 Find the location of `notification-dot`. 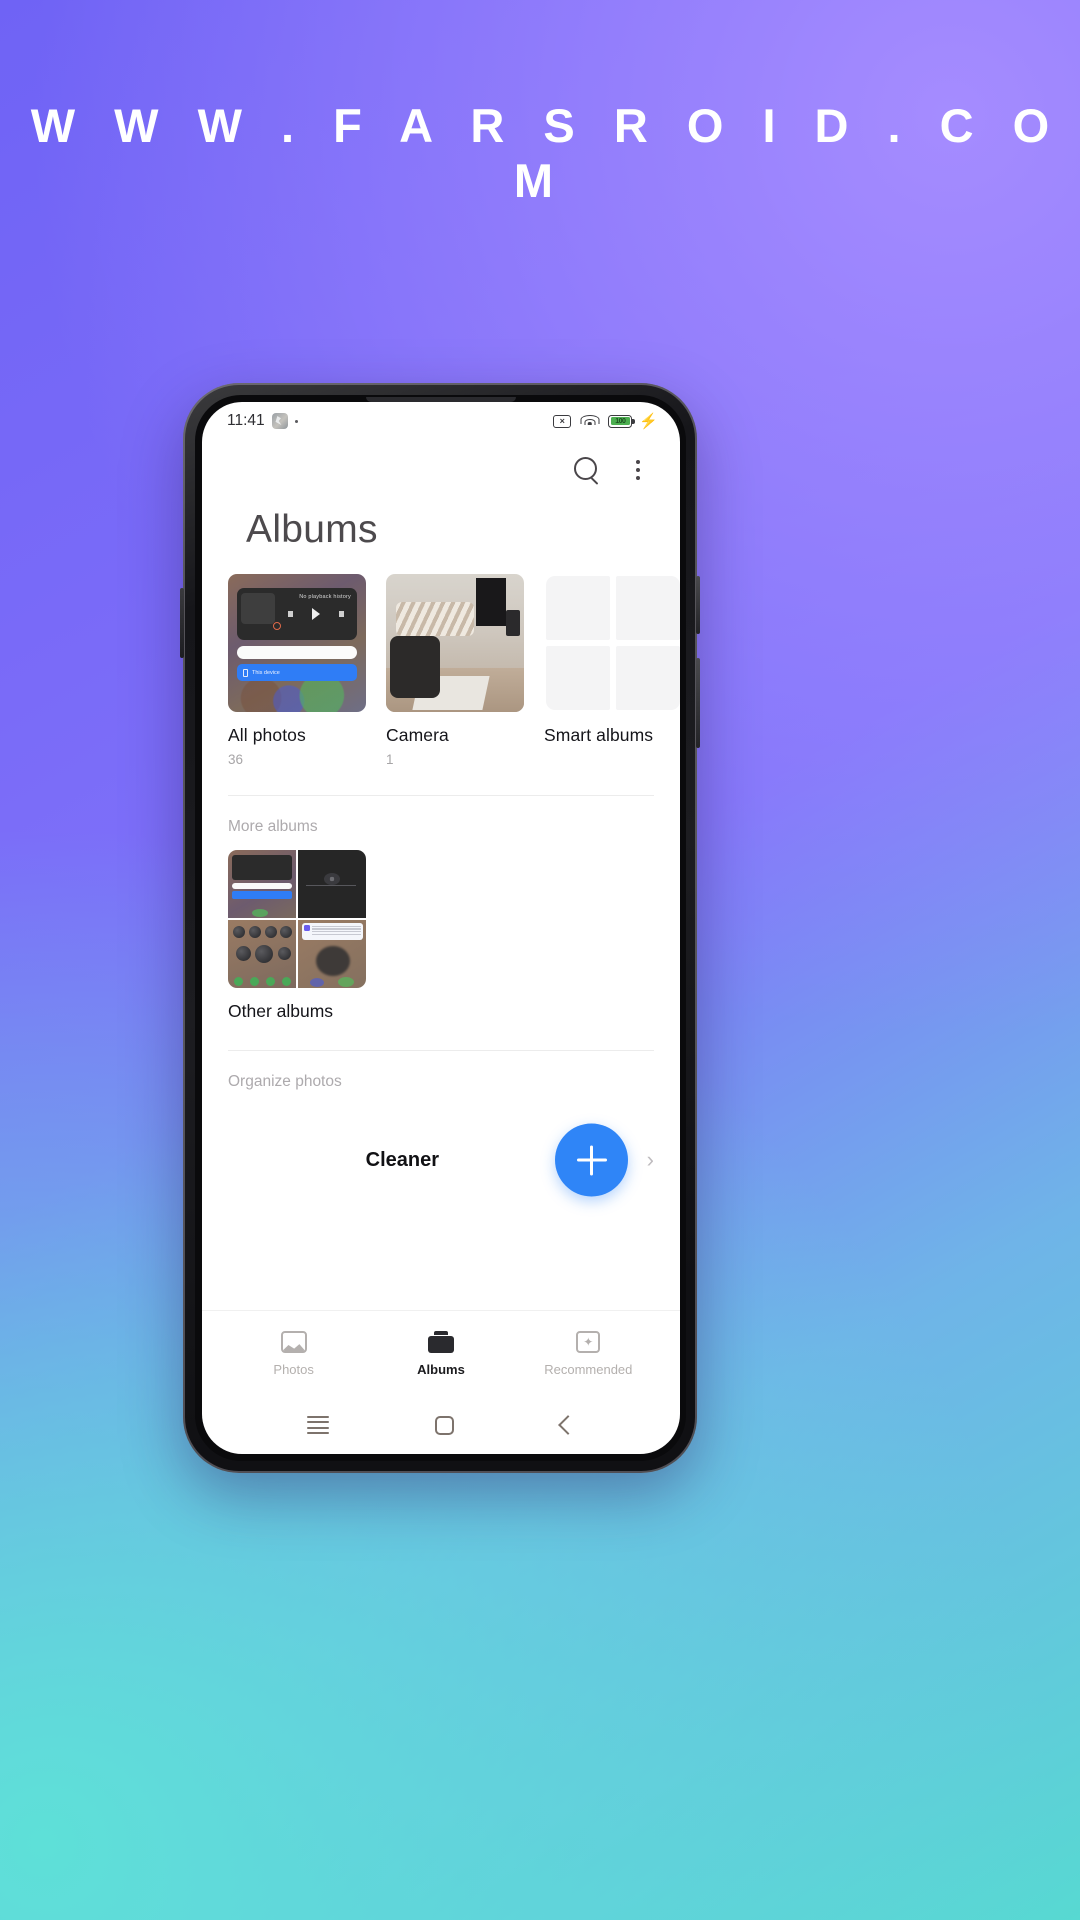

notification-dot is located at coordinates (296, 421).